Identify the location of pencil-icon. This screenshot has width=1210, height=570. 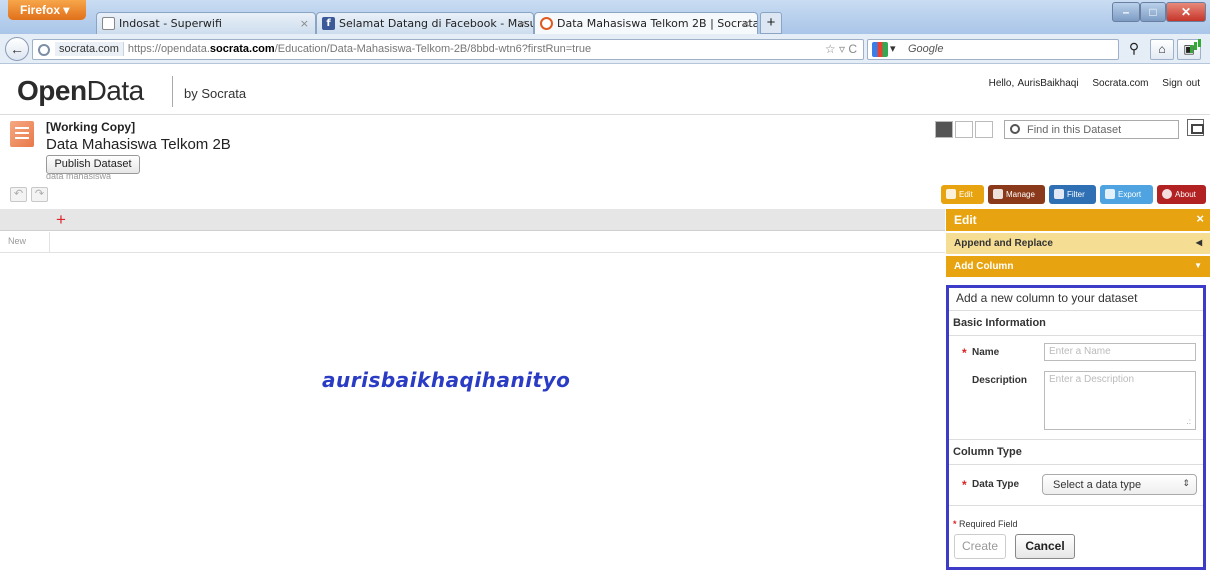
(951, 194).